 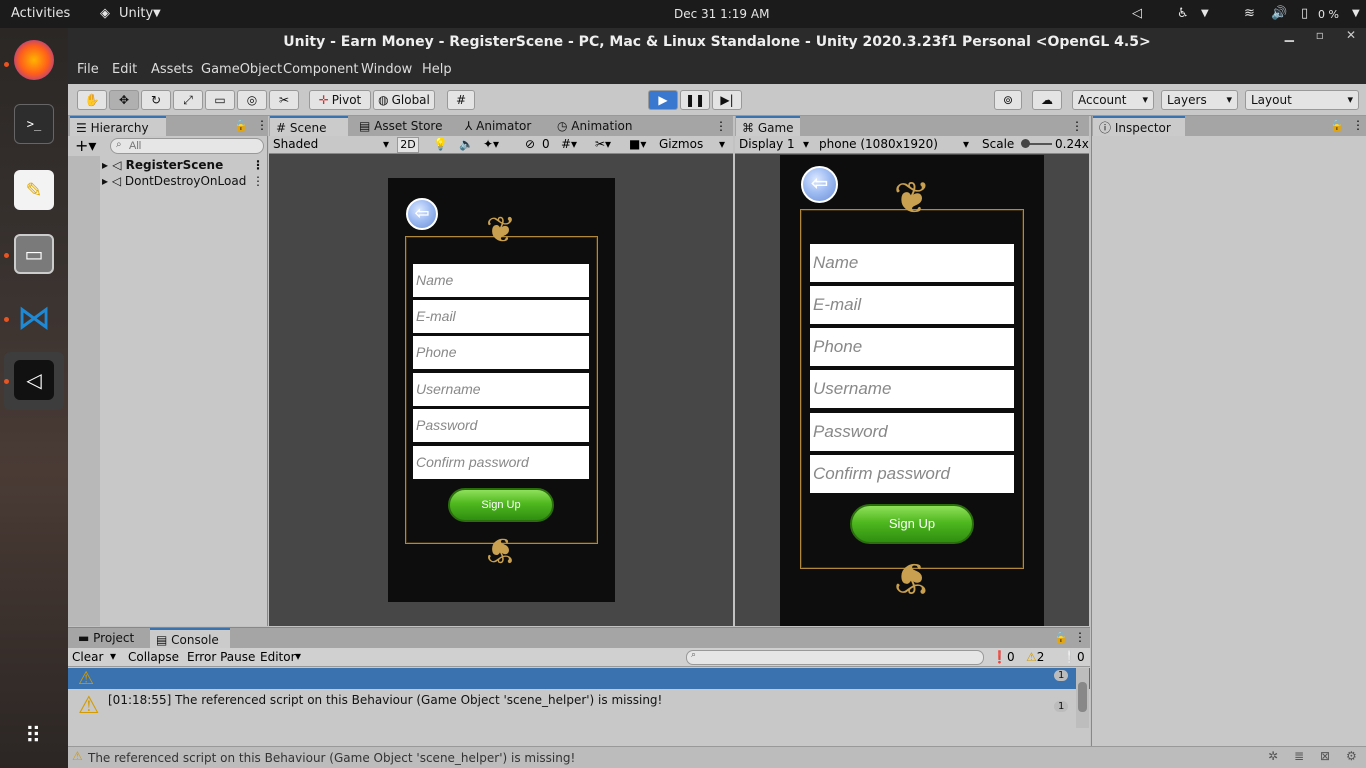 What do you see at coordinates (87, 657) in the screenshot?
I see `clear-button: Clear` at bounding box center [87, 657].